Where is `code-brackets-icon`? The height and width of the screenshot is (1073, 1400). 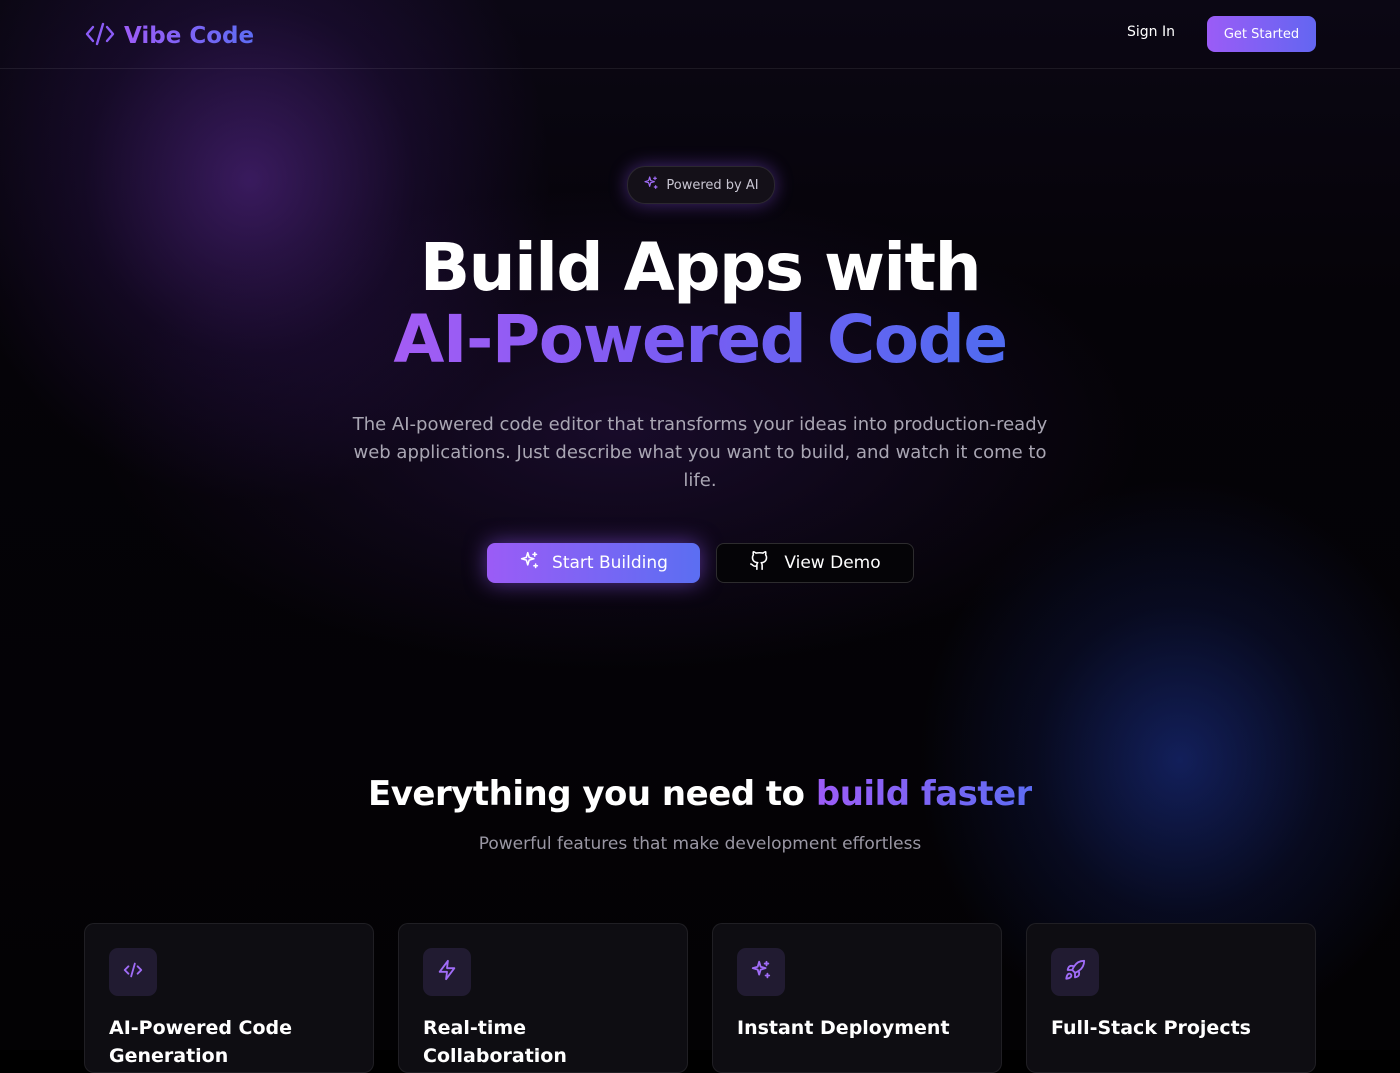 code-brackets-icon is located at coordinates (100, 36).